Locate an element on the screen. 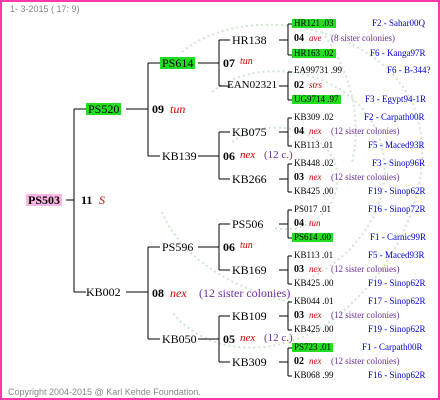  gen1-top-colony-id: PS520 is located at coordinates (104, 109).